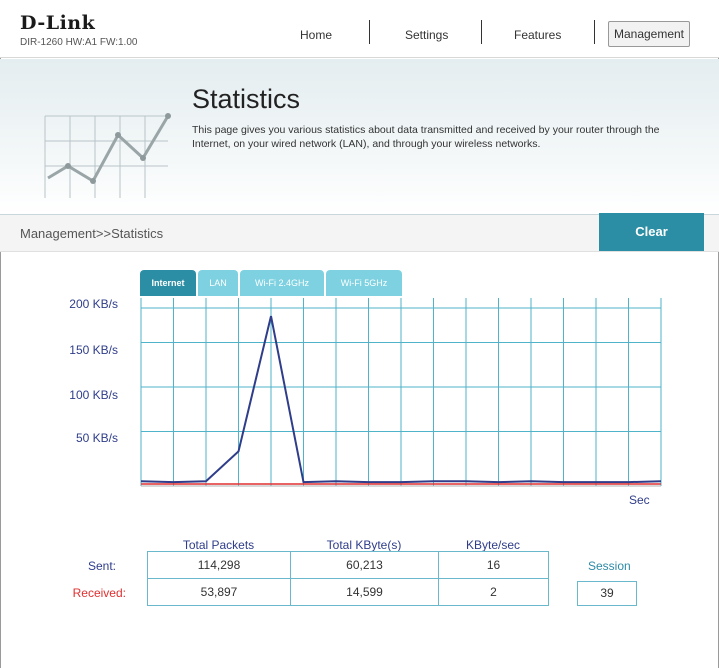  Describe the element at coordinates (316, 35) in the screenshot. I see `nav-home: Home` at that location.